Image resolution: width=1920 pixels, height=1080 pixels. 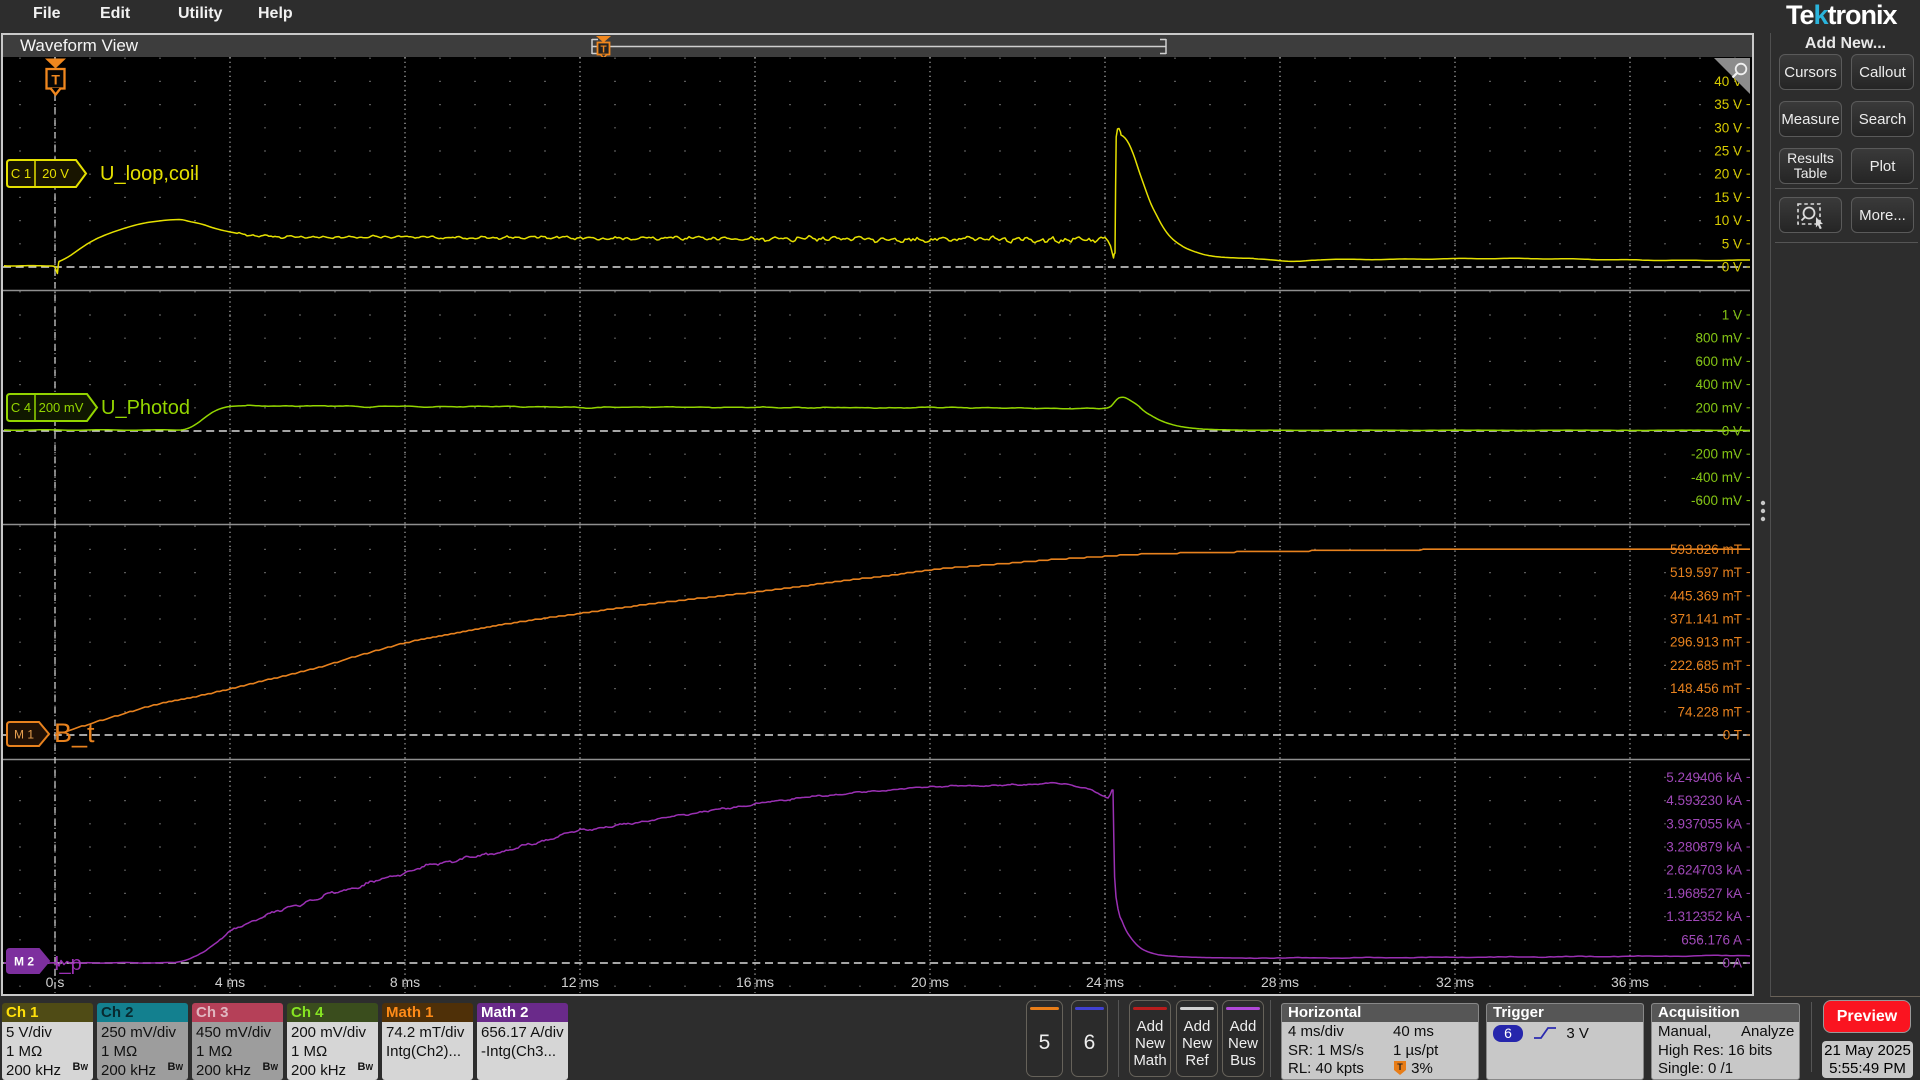 What do you see at coordinates (21, 173) in the screenshot?
I see `svg-text: C 1` at bounding box center [21, 173].